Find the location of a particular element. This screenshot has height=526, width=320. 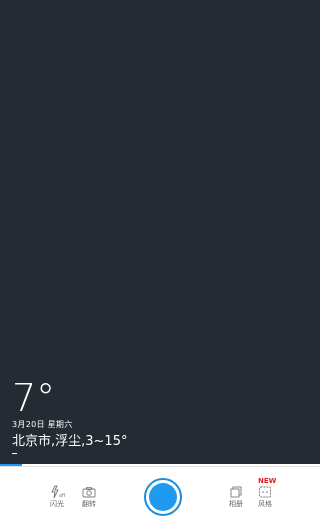

watermark-divider is located at coordinates (14, 453).